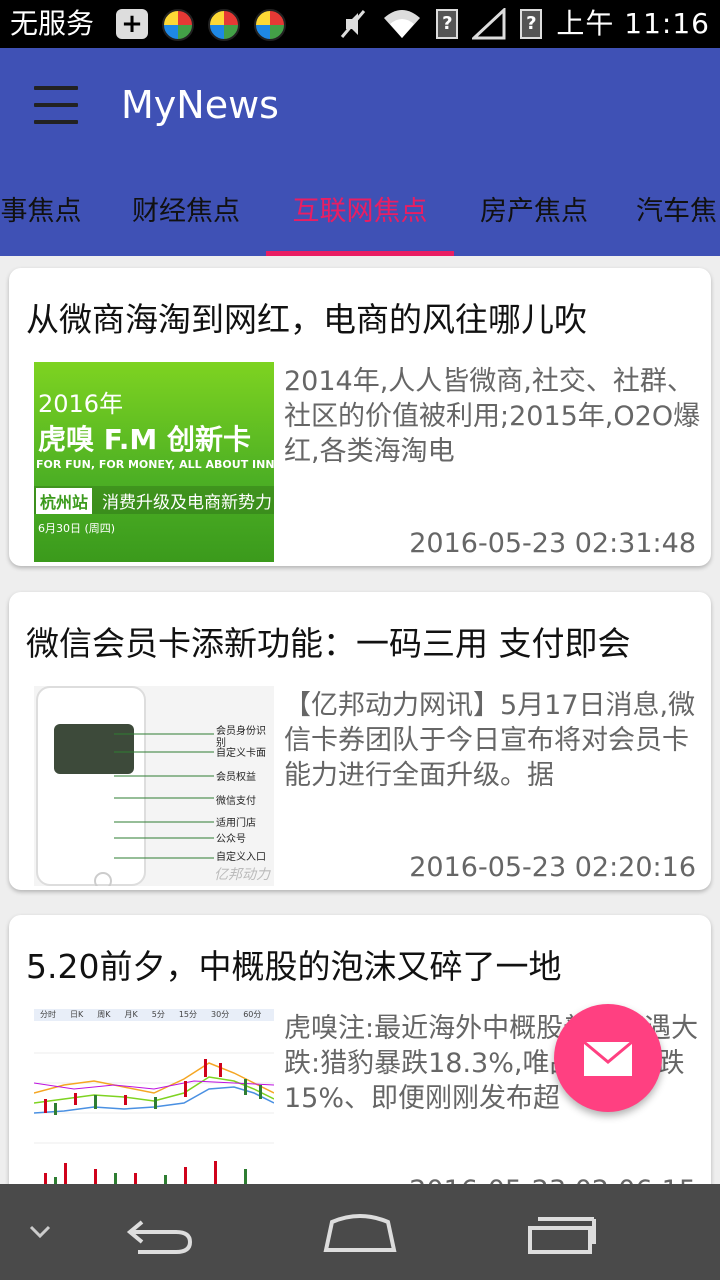 This screenshot has width=720, height=1280. Describe the element at coordinates (489, 24) in the screenshot. I see `signal-icon` at that location.